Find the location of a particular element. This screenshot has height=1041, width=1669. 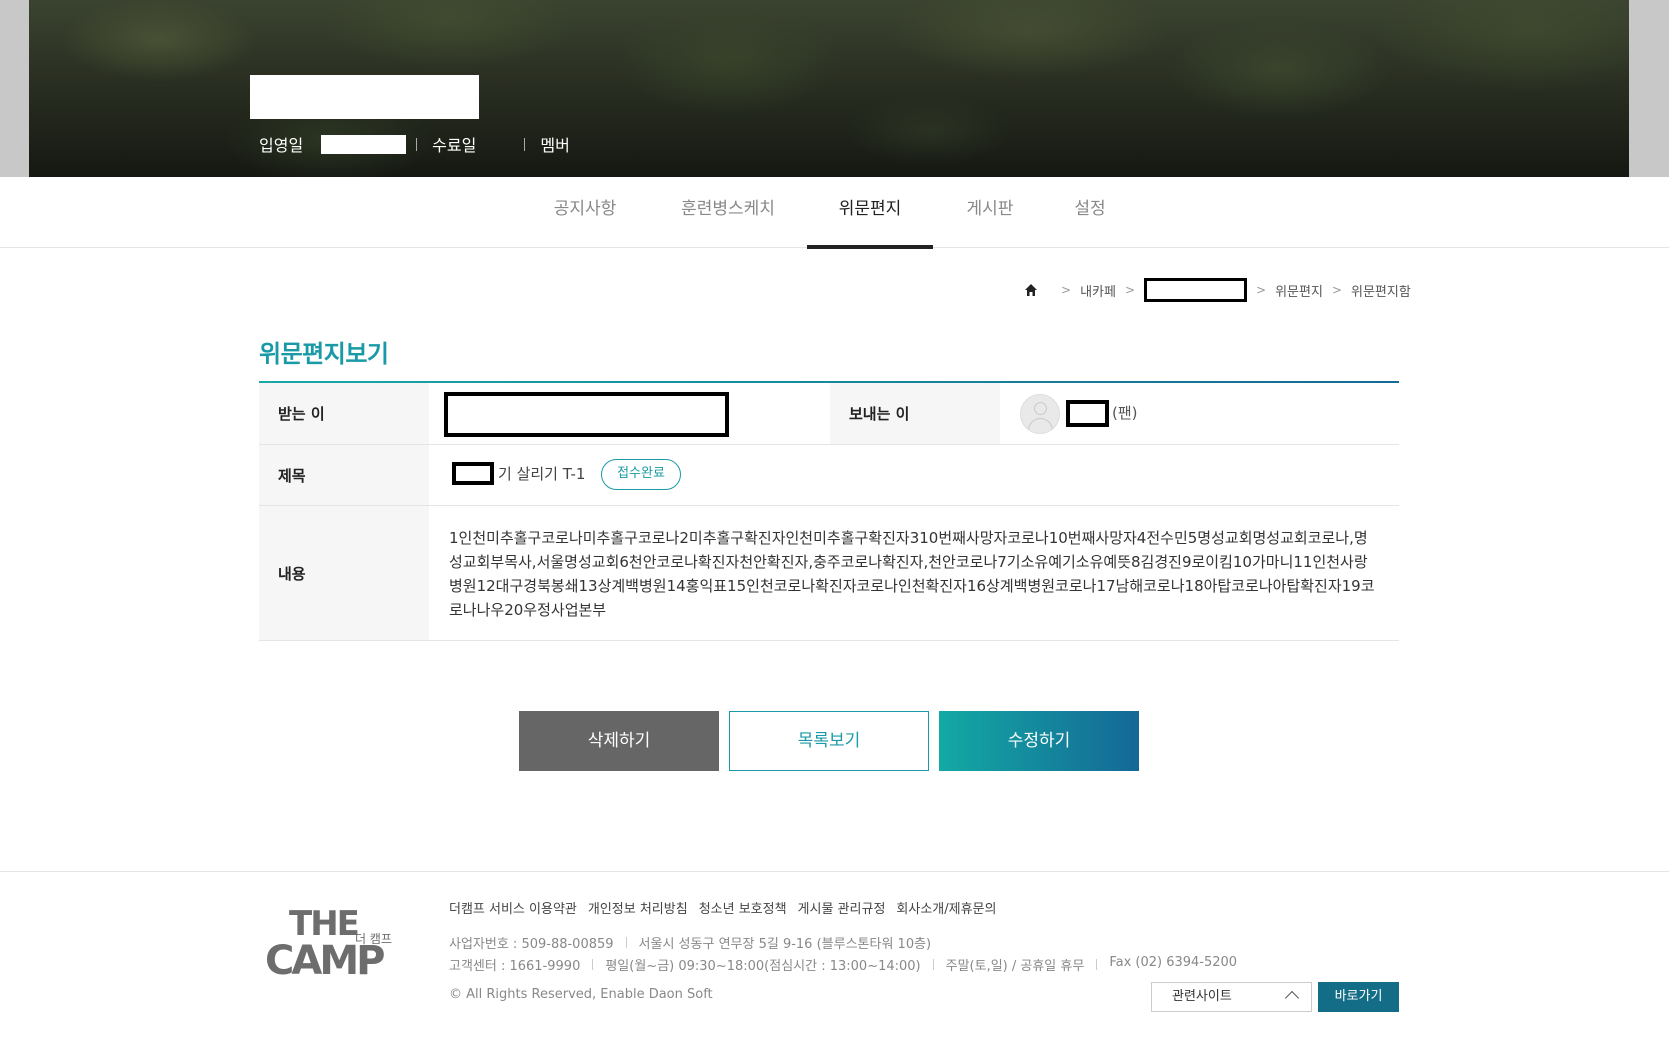

receiver-redacted is located at coordinates (586, 414).